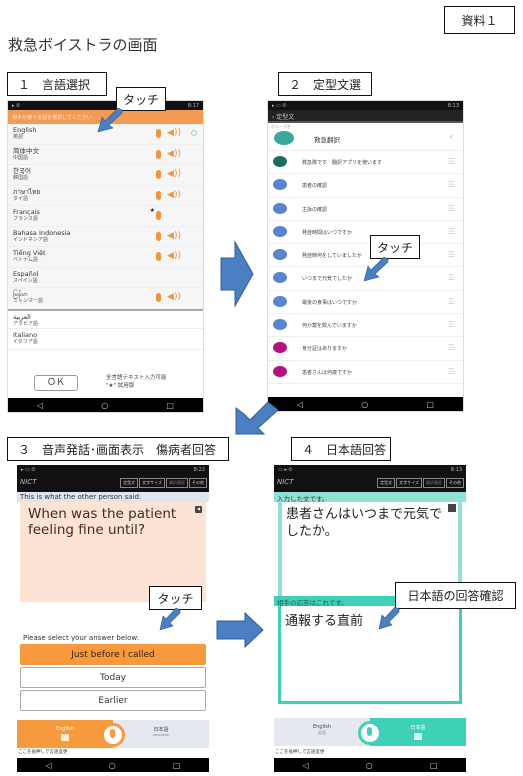  I want to click on selected-radio-icon, so click(194, 133).